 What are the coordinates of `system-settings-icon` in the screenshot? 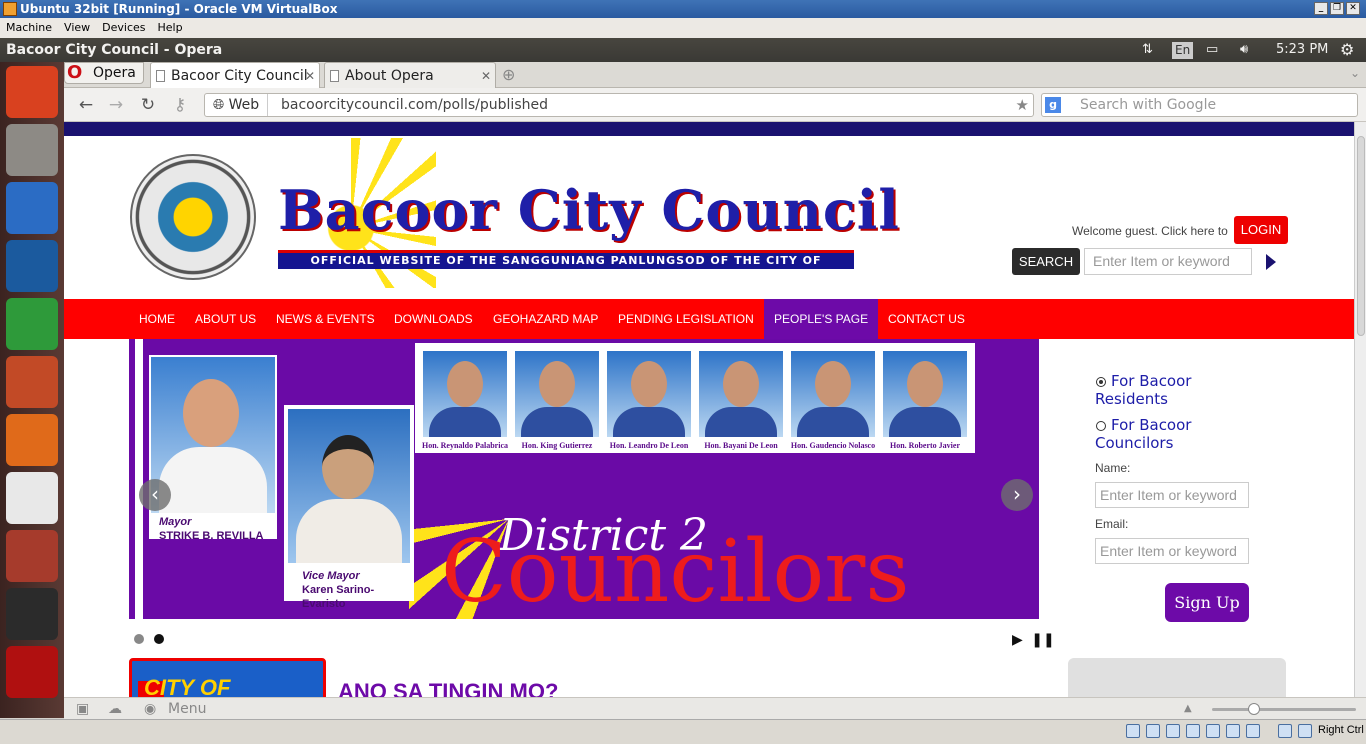 It's located at (32, 556).